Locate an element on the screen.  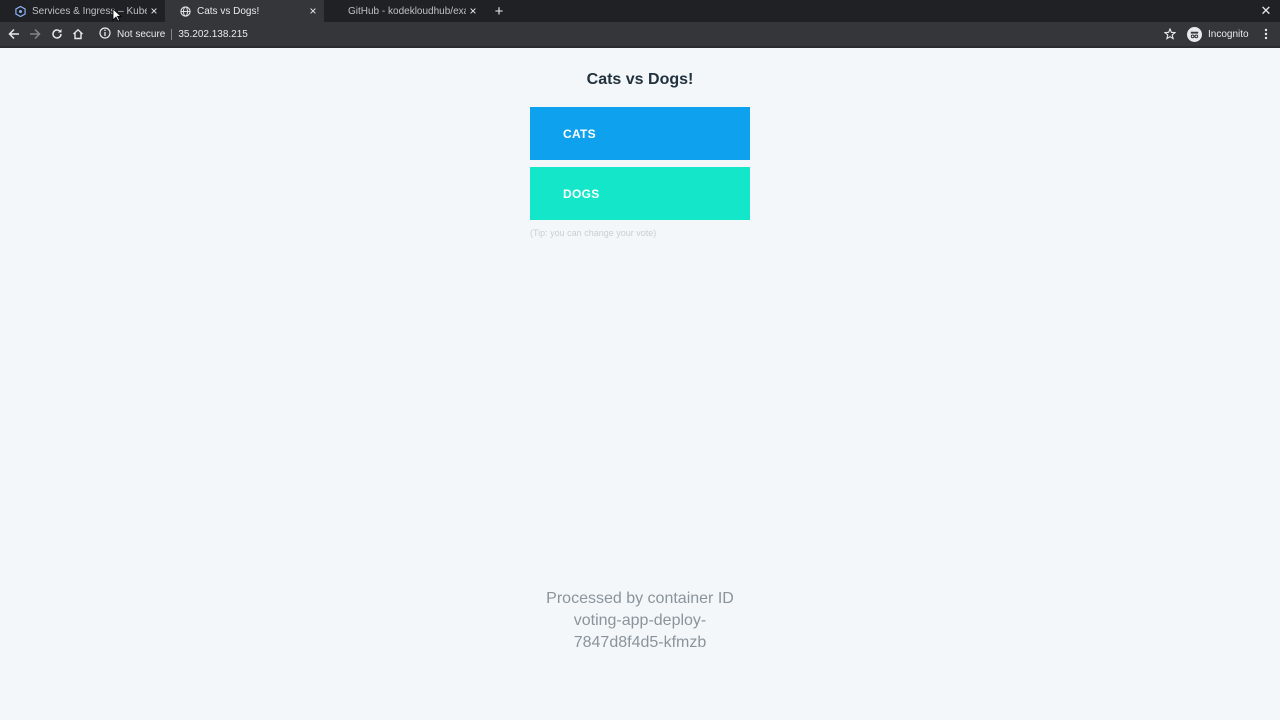
vote-dogs-button: DOGS is located at coordinates (640, 193).